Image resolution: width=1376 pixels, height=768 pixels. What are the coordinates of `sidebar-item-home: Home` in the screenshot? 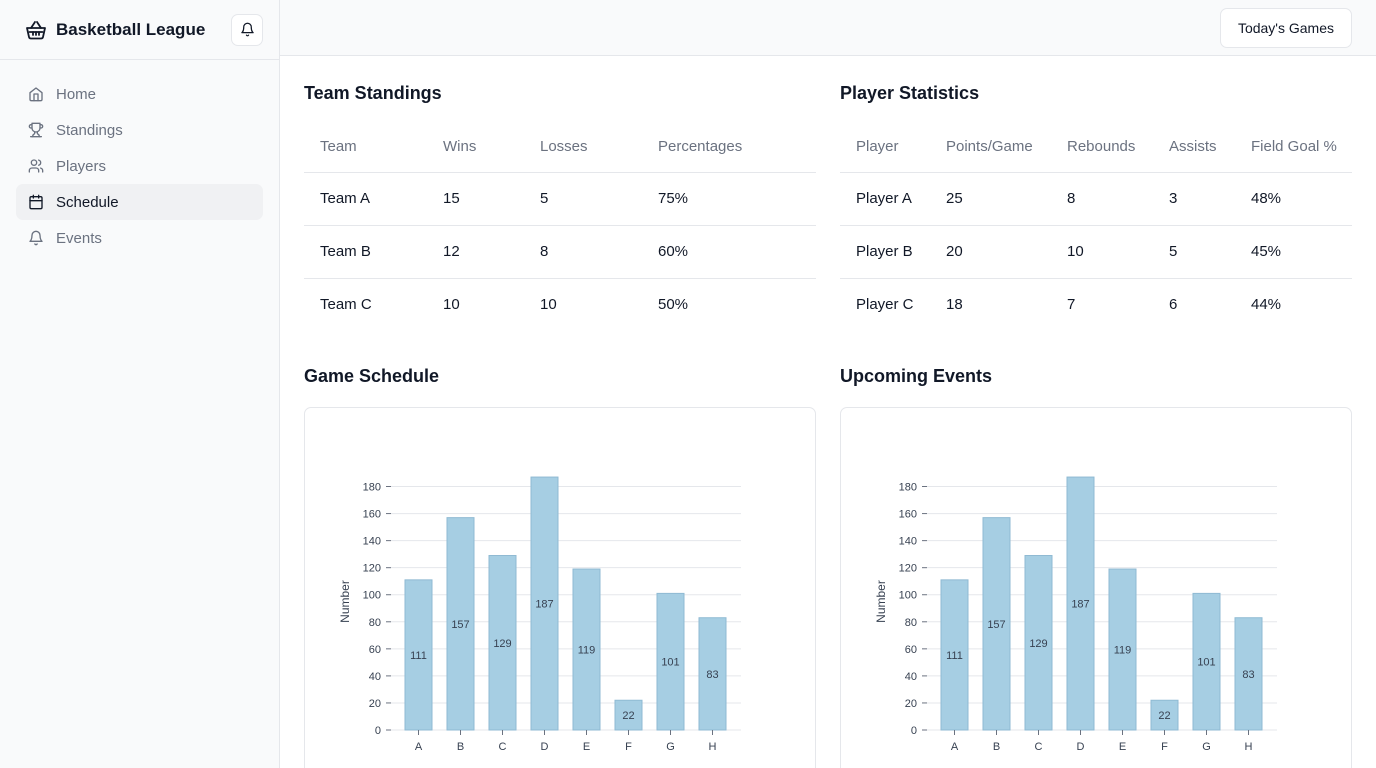 It's located at (139, 94).